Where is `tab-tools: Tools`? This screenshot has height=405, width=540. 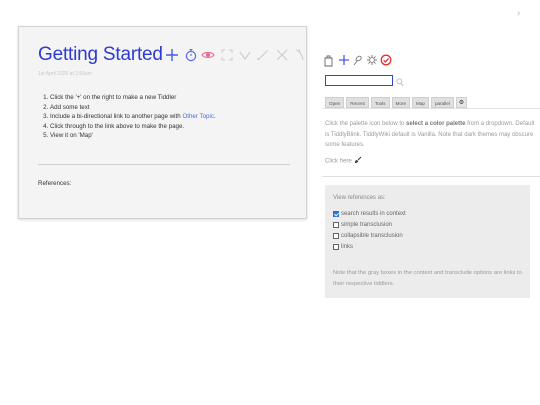 tab-tools: Tools is located at coordinates (380, 102).